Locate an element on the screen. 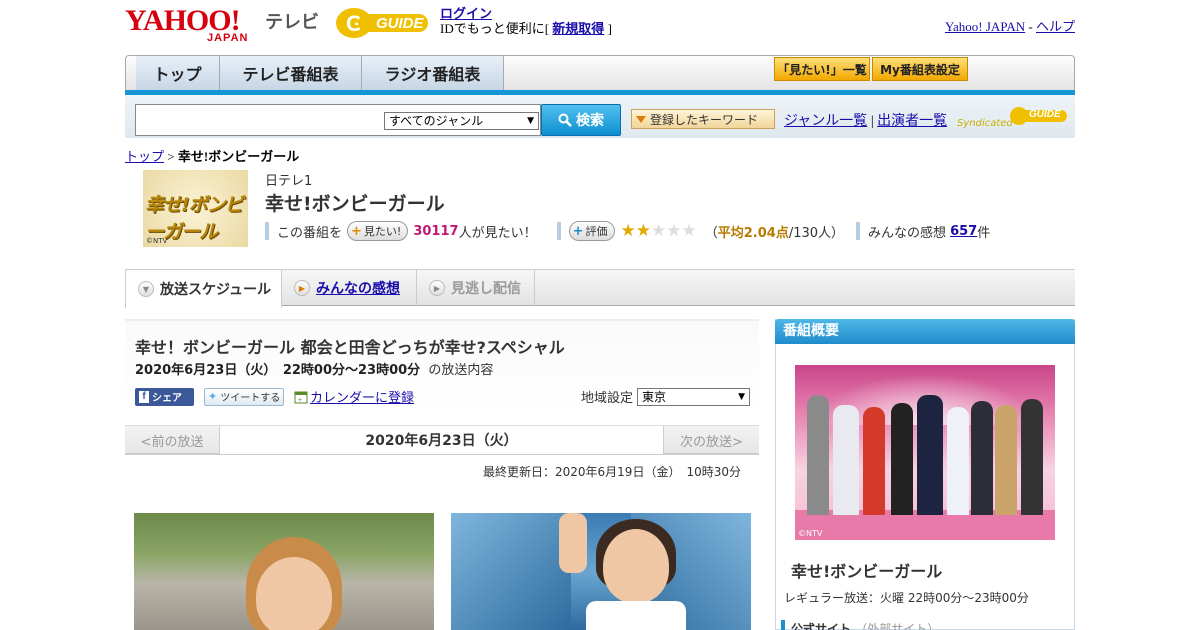 Image resolution: width=1200 pixels, height=630 pixels. top-right-links: Yahoo! JAPAN - ヘルプ is located at coordinates (1010, 25).